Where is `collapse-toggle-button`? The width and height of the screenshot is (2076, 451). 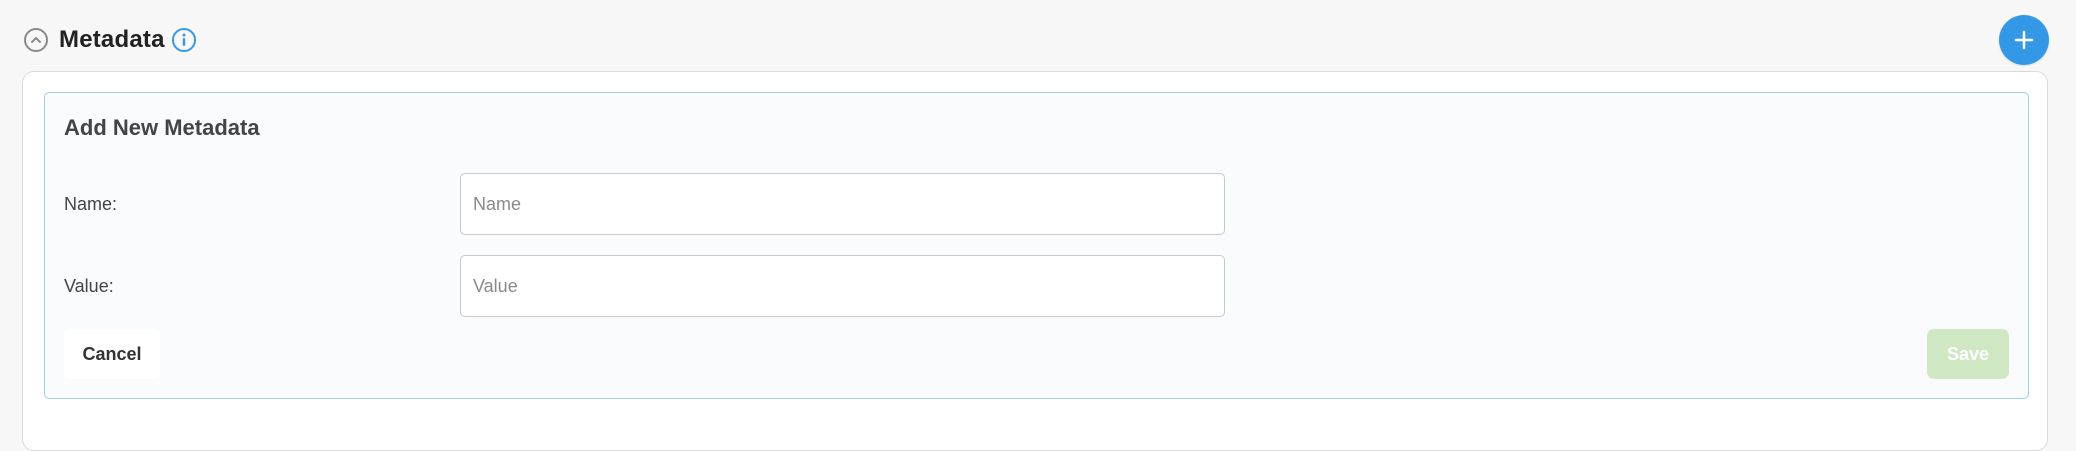 collapse-toggle-button is located at coordinates (36, 40).